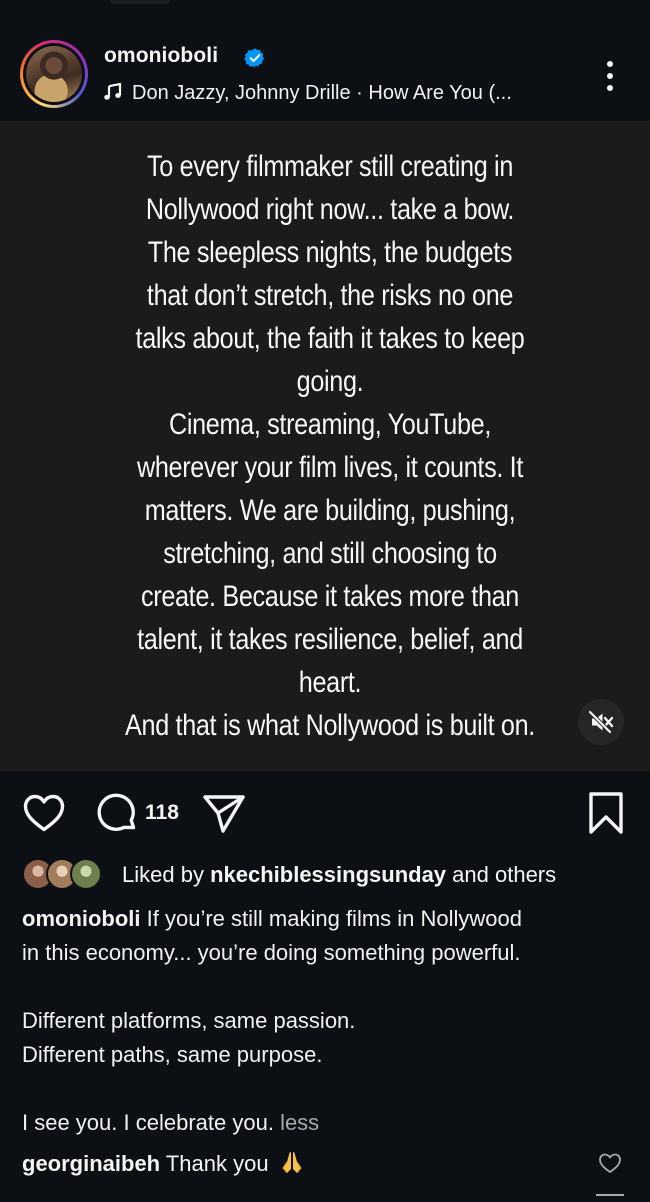 Image resolution: width=650 pixels, height=1202 pixels. What do you see at coordinates (330, 166) in the screenshot?
I see `quote-line: To every filmmaker still creating in` at bounding box center [330, 166].